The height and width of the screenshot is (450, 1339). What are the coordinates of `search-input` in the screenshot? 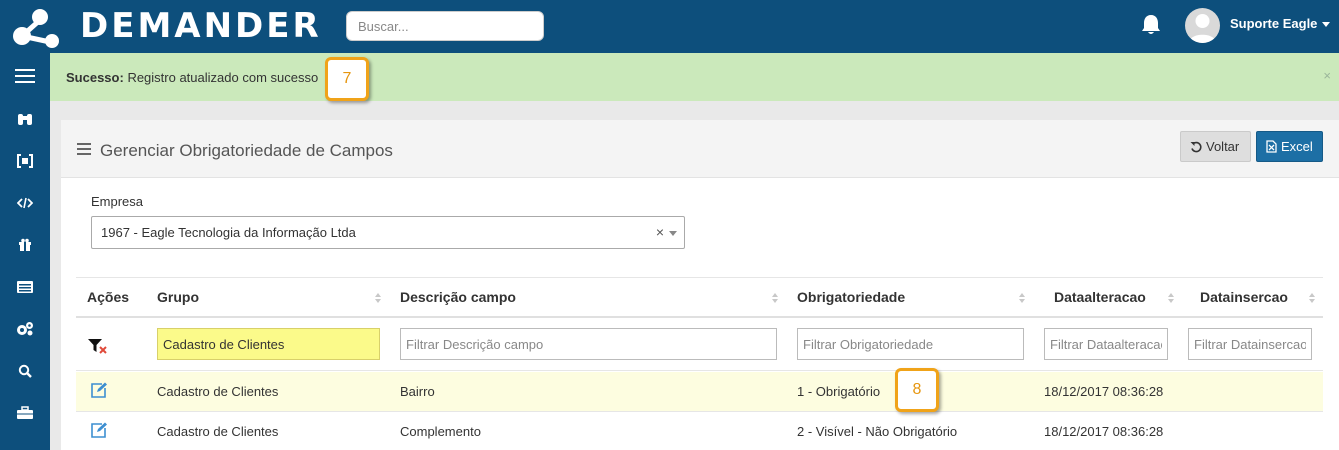 It's located at (445, 26).